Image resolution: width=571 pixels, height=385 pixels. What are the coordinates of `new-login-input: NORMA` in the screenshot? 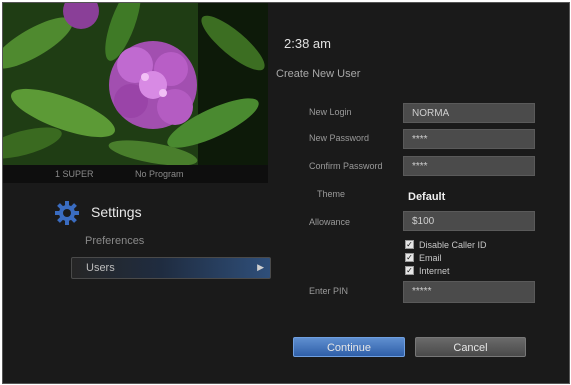 It's located at (469, 113).